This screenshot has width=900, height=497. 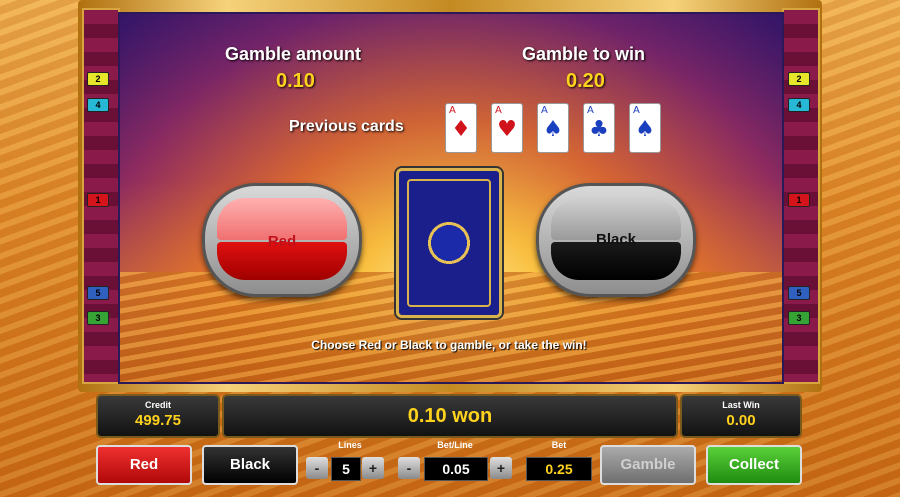 I want to click on black-choice-button: Black, so click(x=616, y=240).